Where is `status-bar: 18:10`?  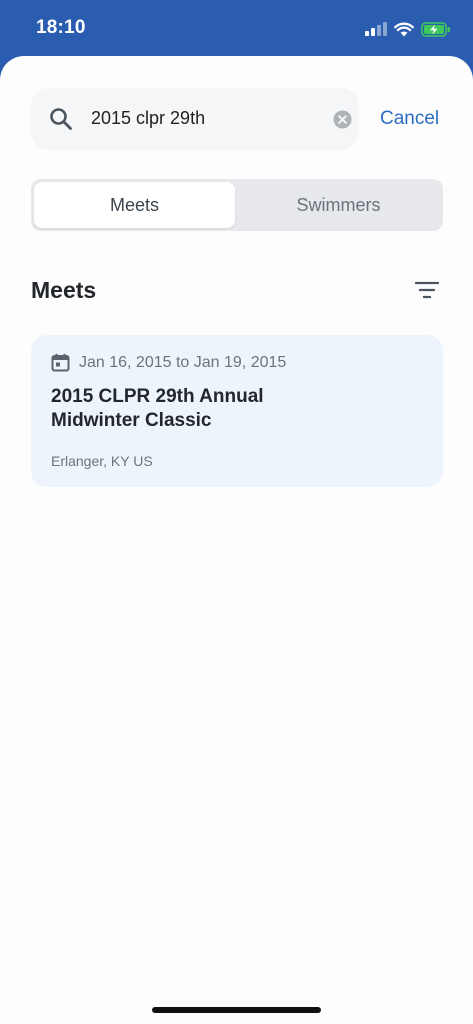
status-bar: 18:10 is located at coordinates (236, 29).